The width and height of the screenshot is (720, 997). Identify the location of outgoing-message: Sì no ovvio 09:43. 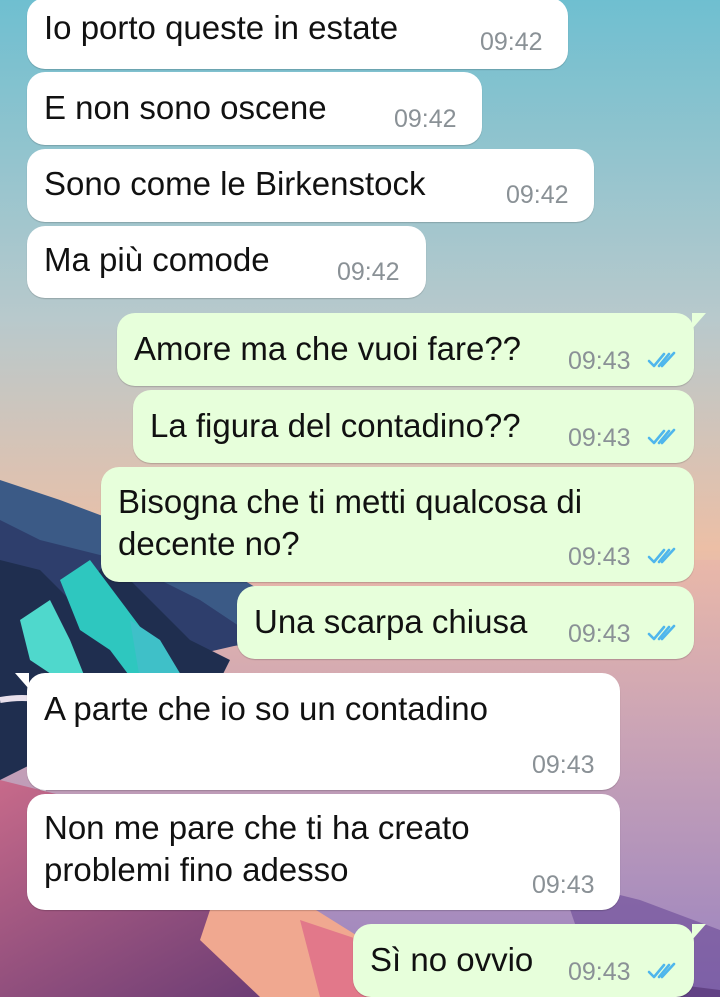
(529, 960).